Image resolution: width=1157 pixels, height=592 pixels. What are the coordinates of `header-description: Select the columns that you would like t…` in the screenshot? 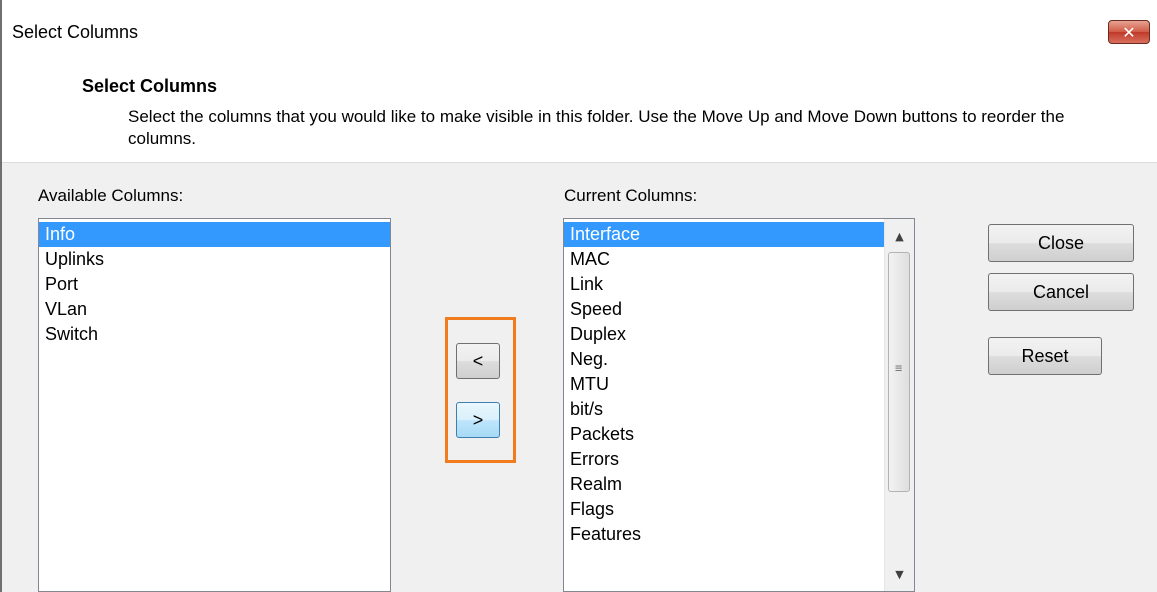 It's located at (596, 127).